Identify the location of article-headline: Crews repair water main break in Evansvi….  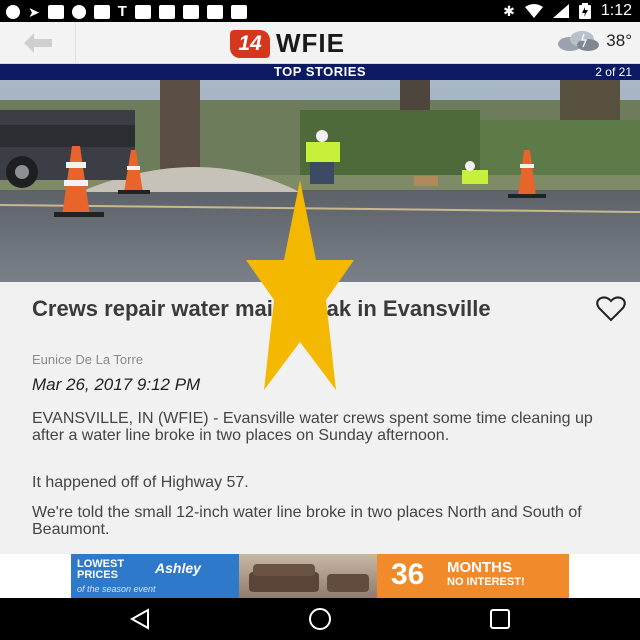
(261, 308).